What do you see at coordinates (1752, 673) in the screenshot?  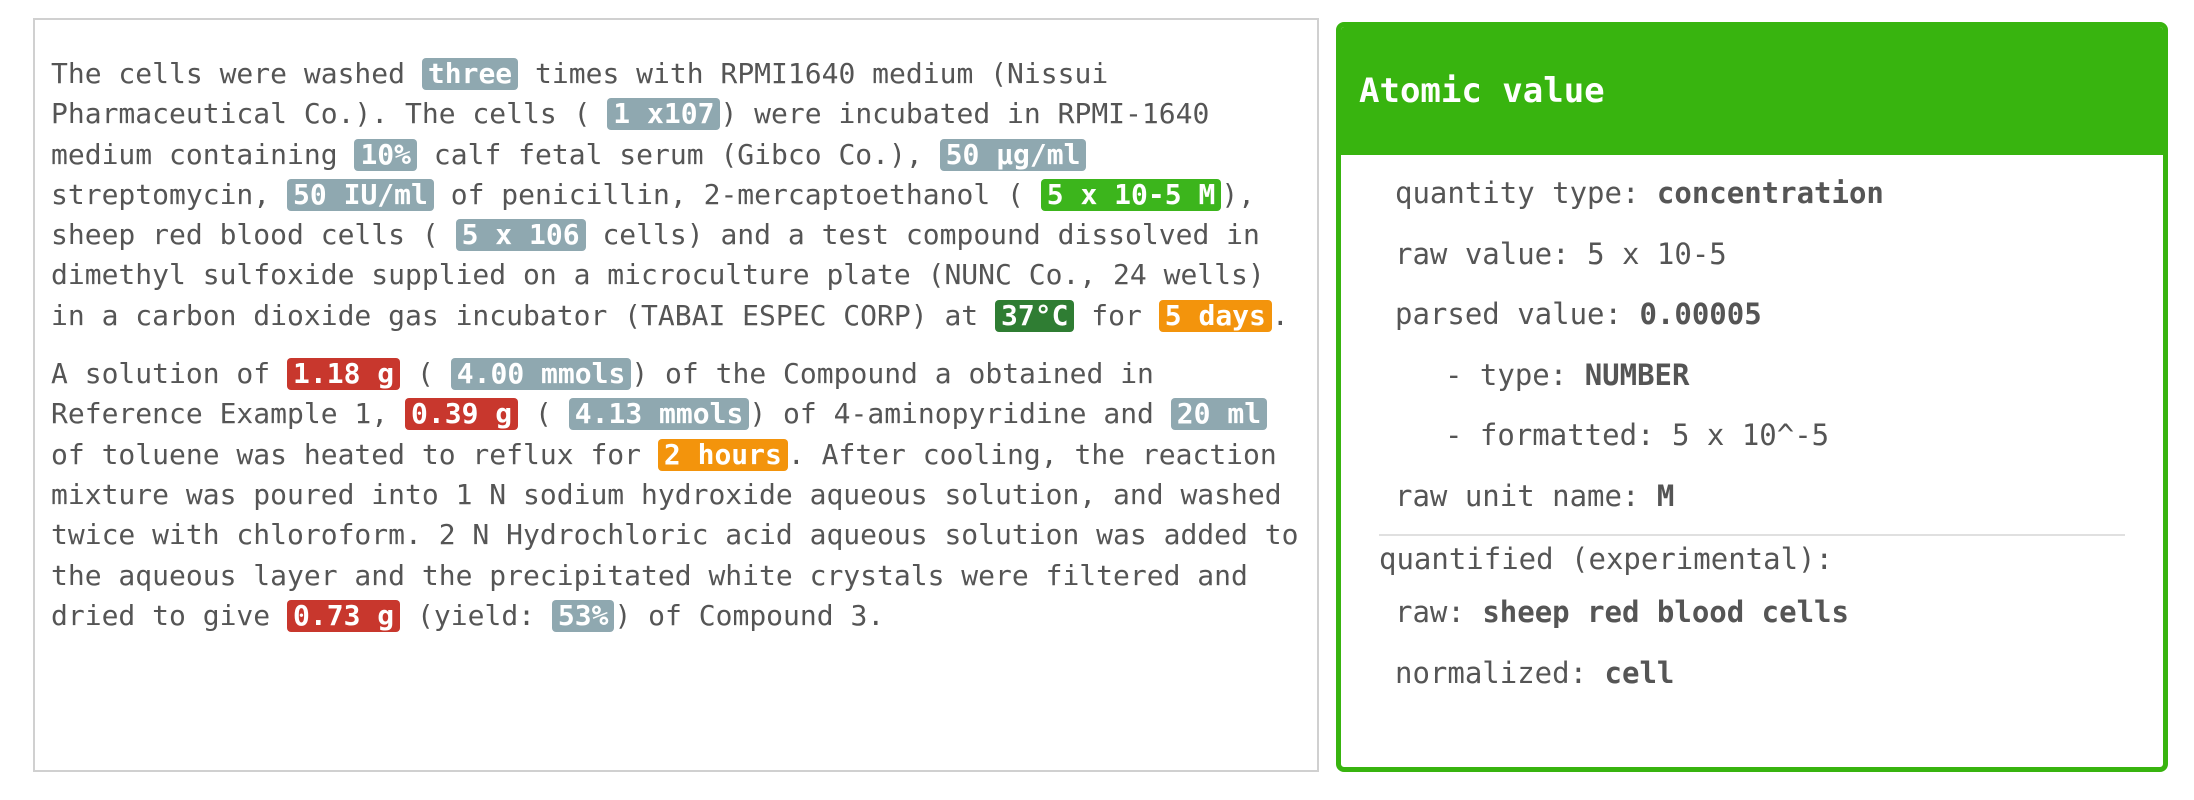 I see `quantified-normalized-row: normalized: cell` at bounding box center [1752, 673].